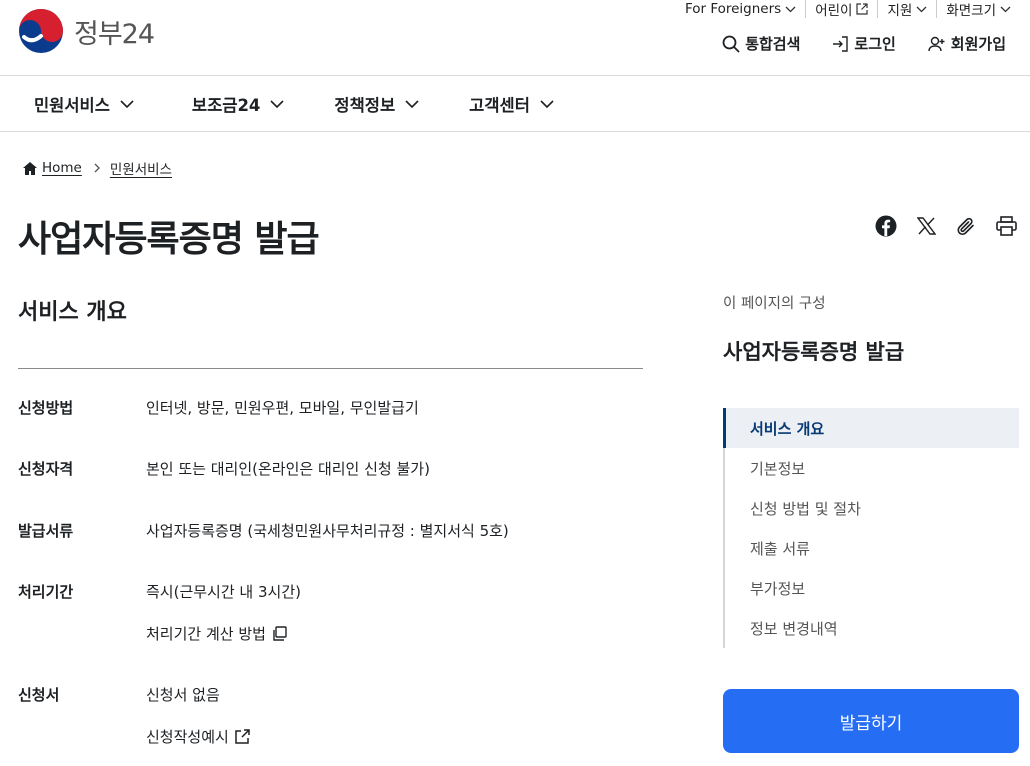  What do you see at coordinates (841, 9) in the screenshot?
I see `kids-link: 어린이` at bounding box center [841, 9].